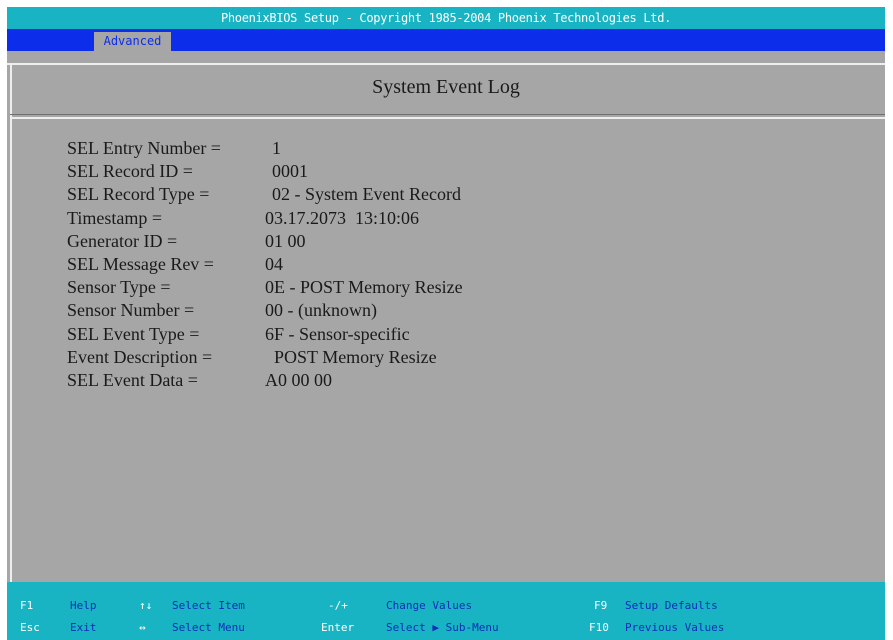  I want to click on event-description-value: POST Memory Resize, so click(355, 356).